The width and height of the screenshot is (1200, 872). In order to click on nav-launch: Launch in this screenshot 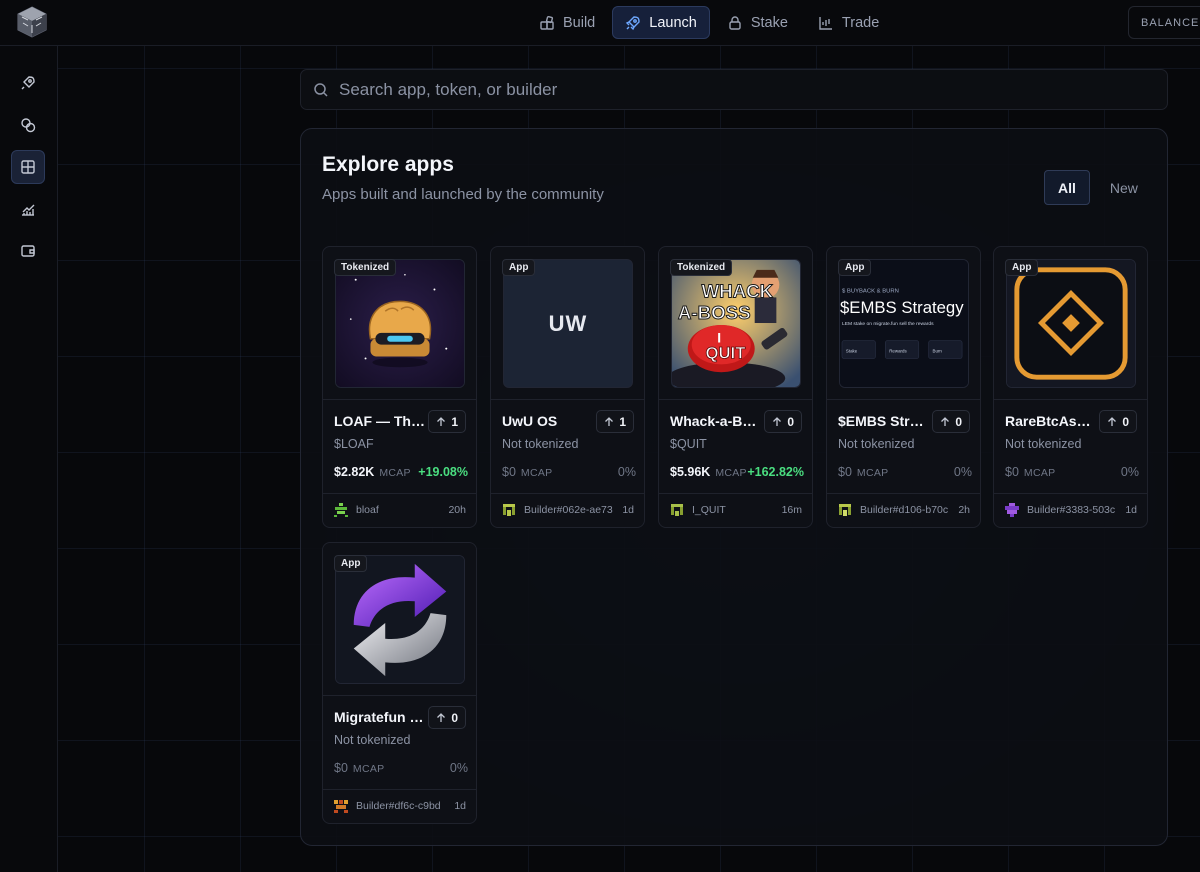, I will do `click(661, 22)`.